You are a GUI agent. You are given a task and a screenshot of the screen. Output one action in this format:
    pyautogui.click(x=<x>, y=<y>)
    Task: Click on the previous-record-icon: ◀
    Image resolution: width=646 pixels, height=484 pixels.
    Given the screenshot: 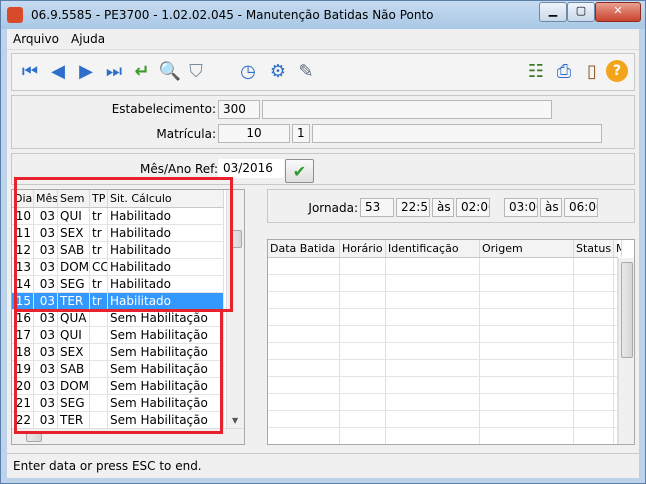 What is the action you would take?
    pyautogui.click(x=58, y=72)
    